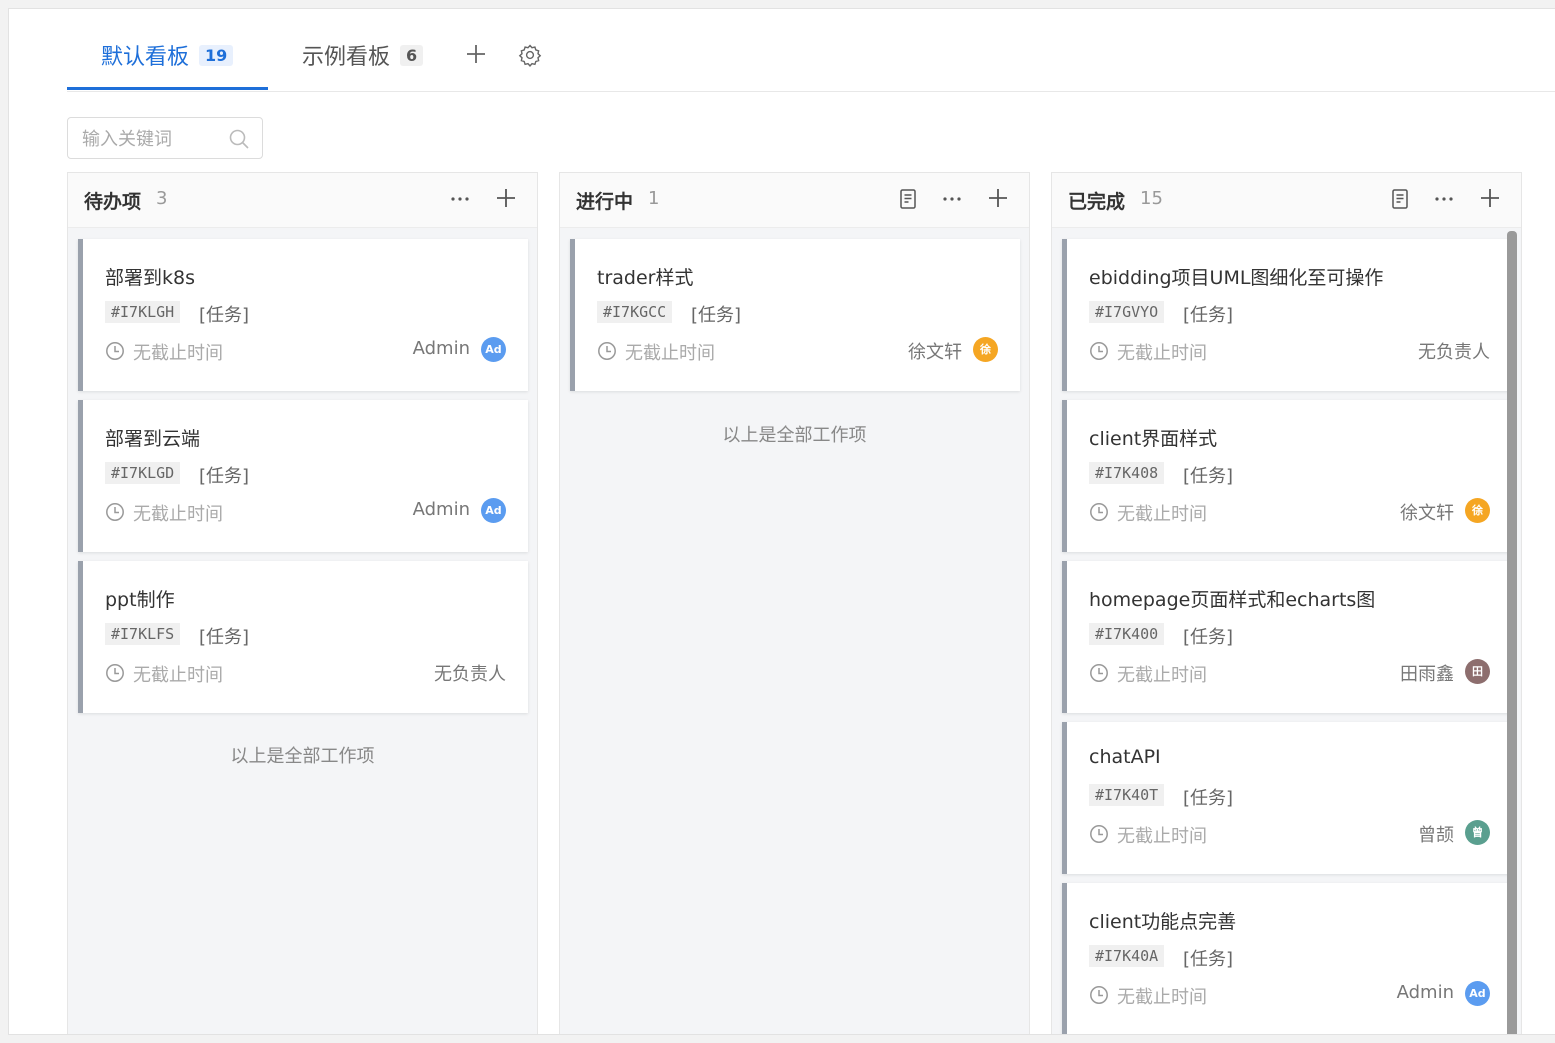 The width and height of the screenshot is (1555, 1043). Describe the element at coordinates (145, 57) in the screenshot. I see `tab-label: 默认看板` at that location.